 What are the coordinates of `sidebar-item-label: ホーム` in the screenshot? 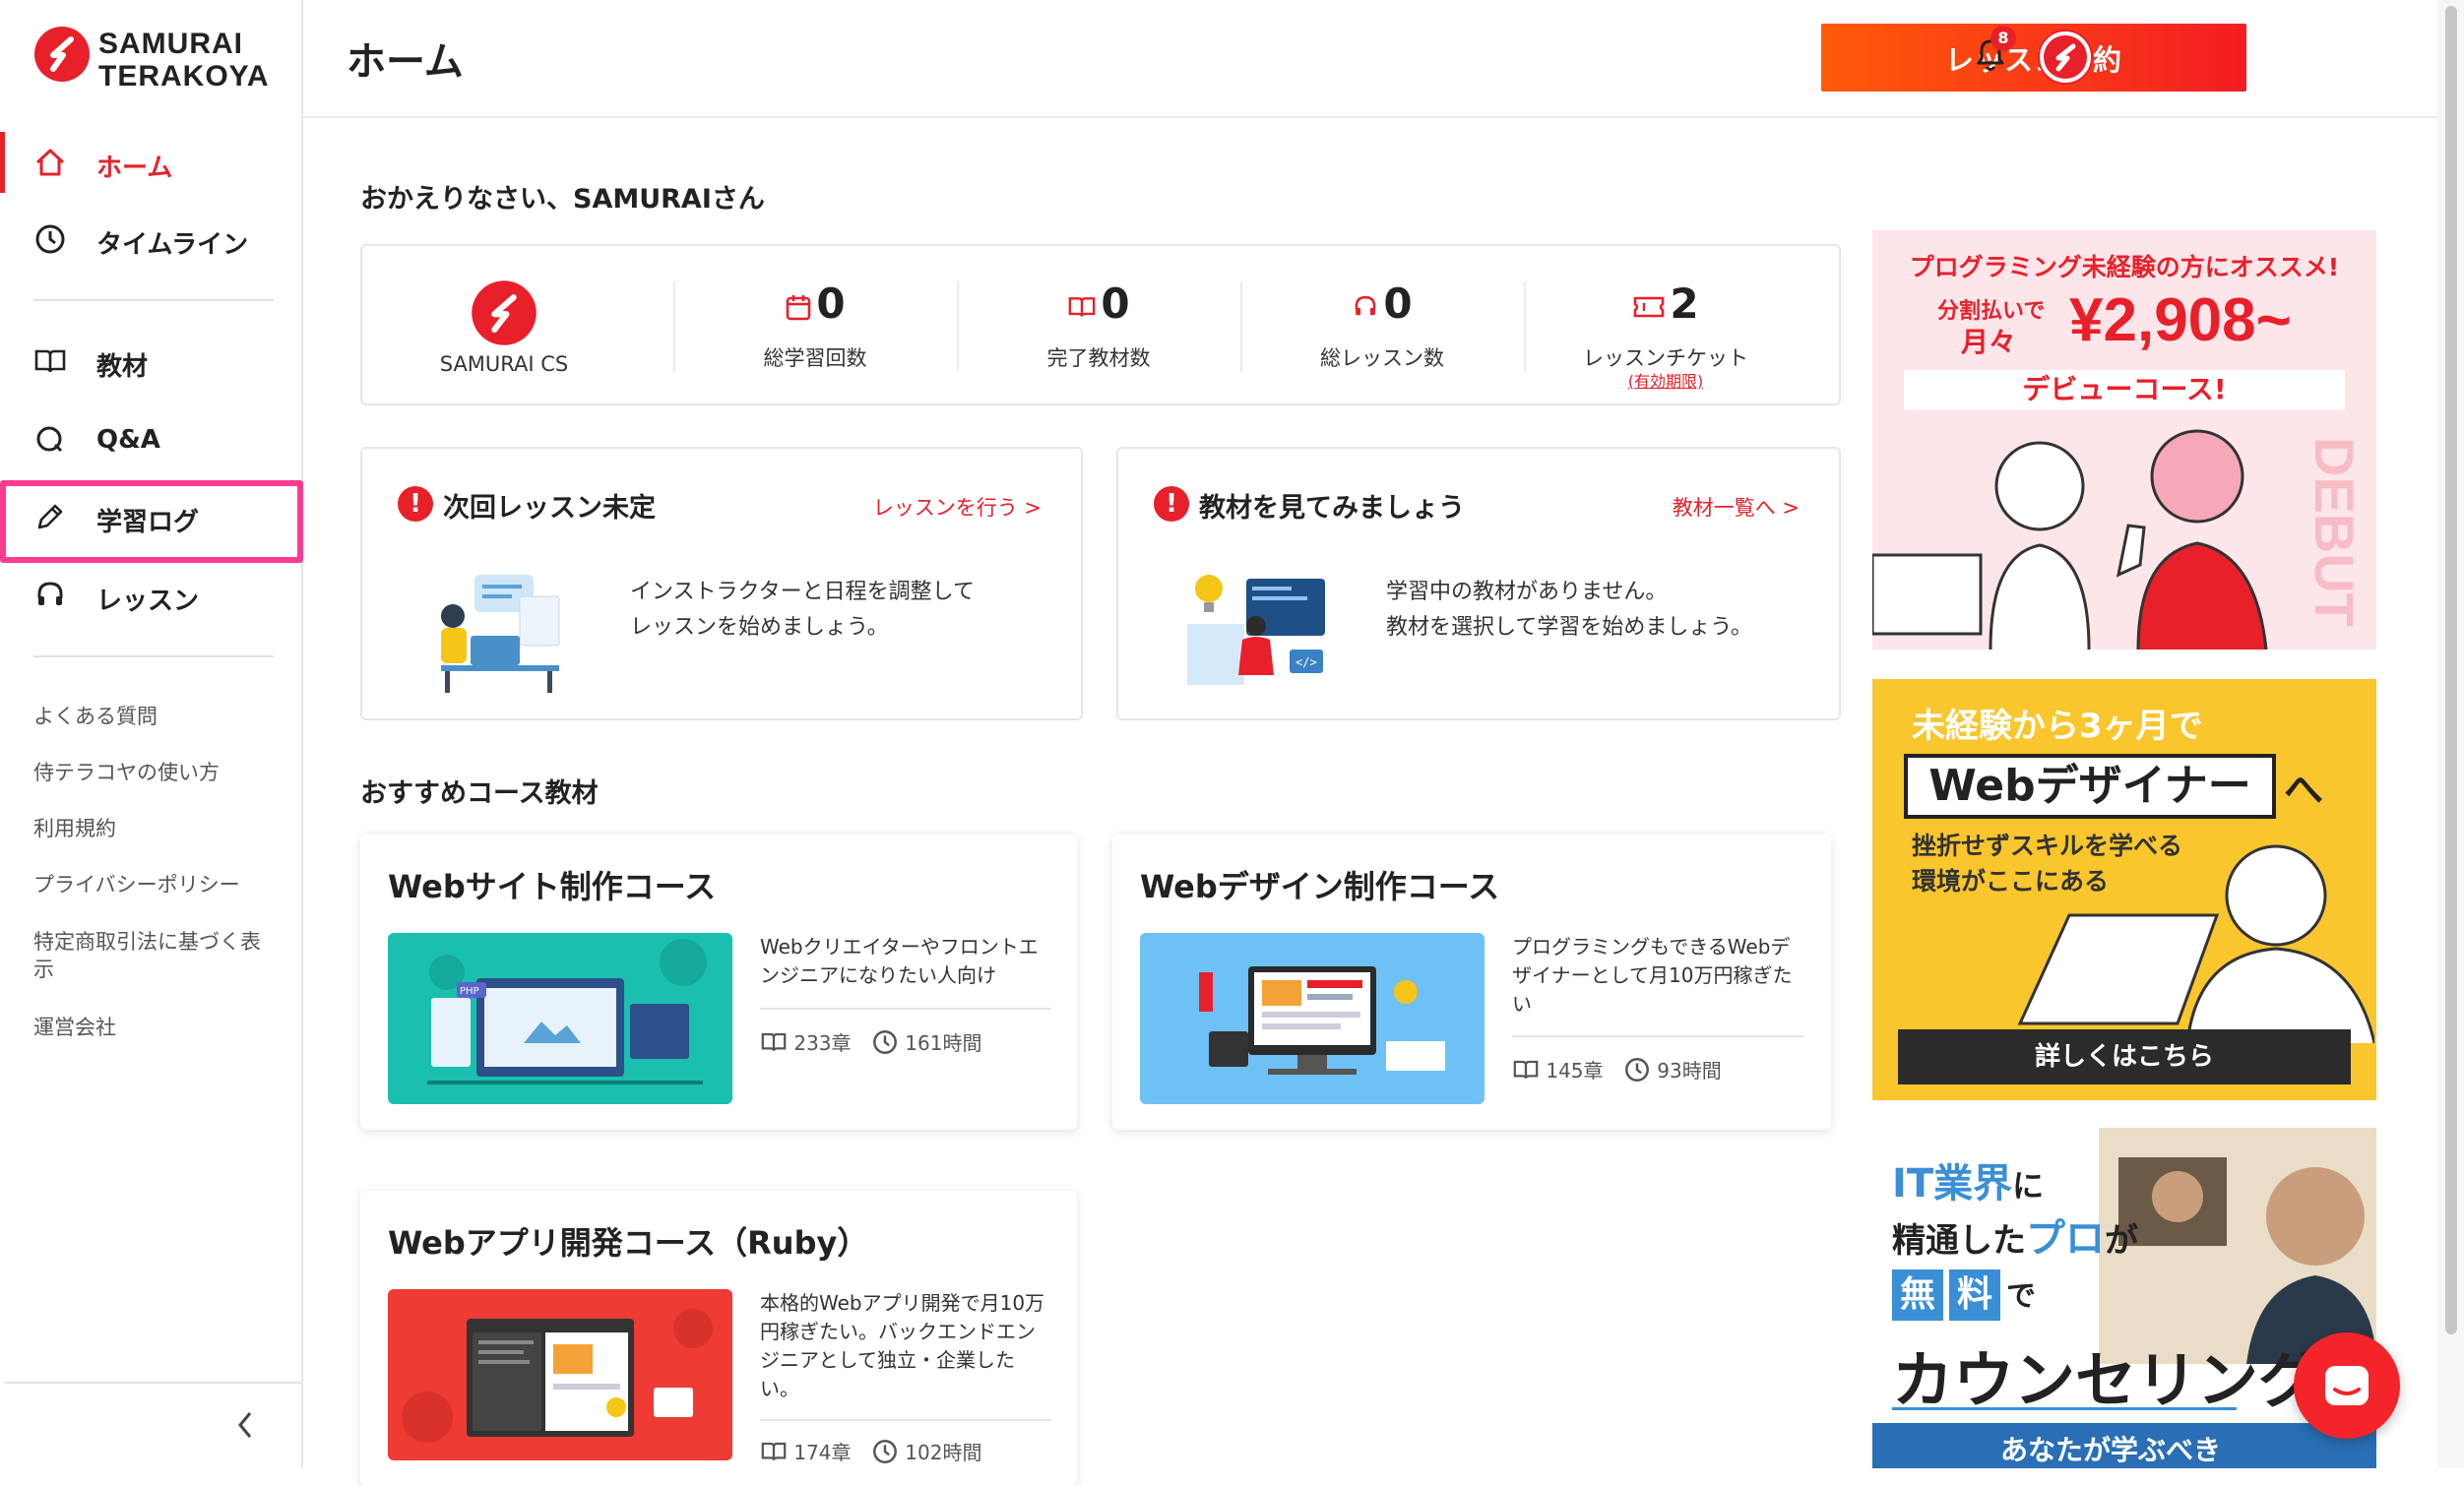 It's located at (134, 168).